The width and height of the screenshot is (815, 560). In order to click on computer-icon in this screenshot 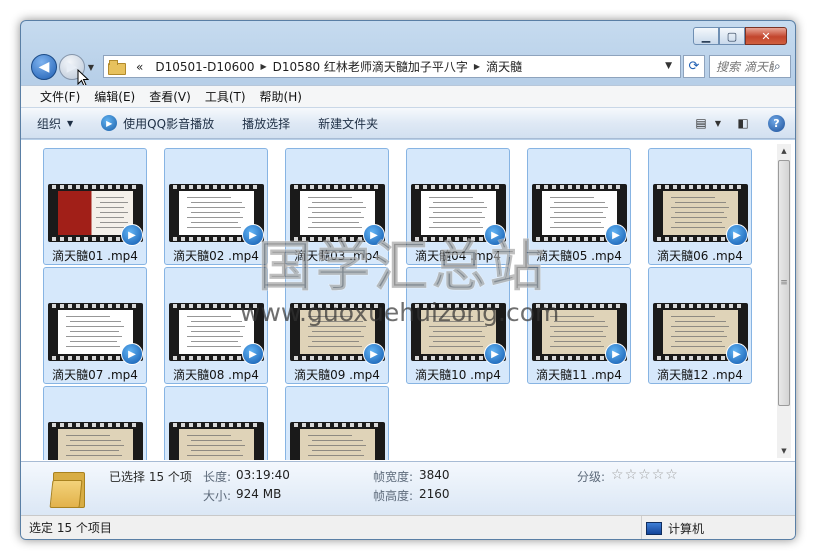, I will do `click(654, 528)`.